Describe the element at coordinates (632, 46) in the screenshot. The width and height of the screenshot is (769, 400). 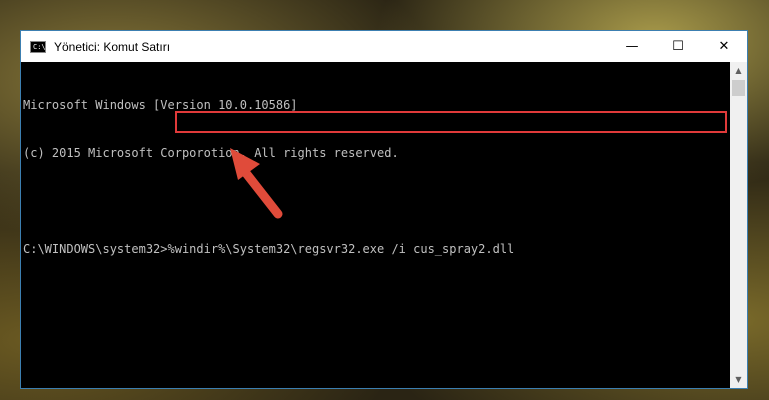
I see `minimize-button: —` at that location.